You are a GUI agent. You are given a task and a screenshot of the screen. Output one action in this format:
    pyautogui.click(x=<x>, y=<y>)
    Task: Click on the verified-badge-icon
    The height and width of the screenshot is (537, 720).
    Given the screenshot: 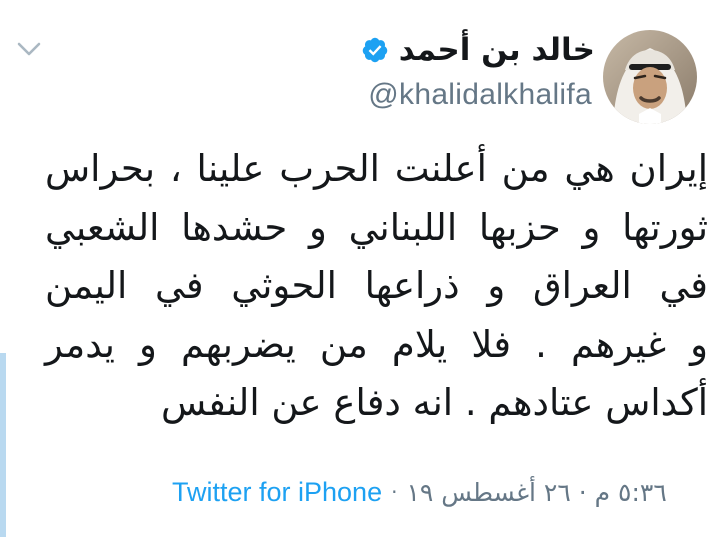 What is the action you would take?
    pyautogui.click(x=375, y=50)
    